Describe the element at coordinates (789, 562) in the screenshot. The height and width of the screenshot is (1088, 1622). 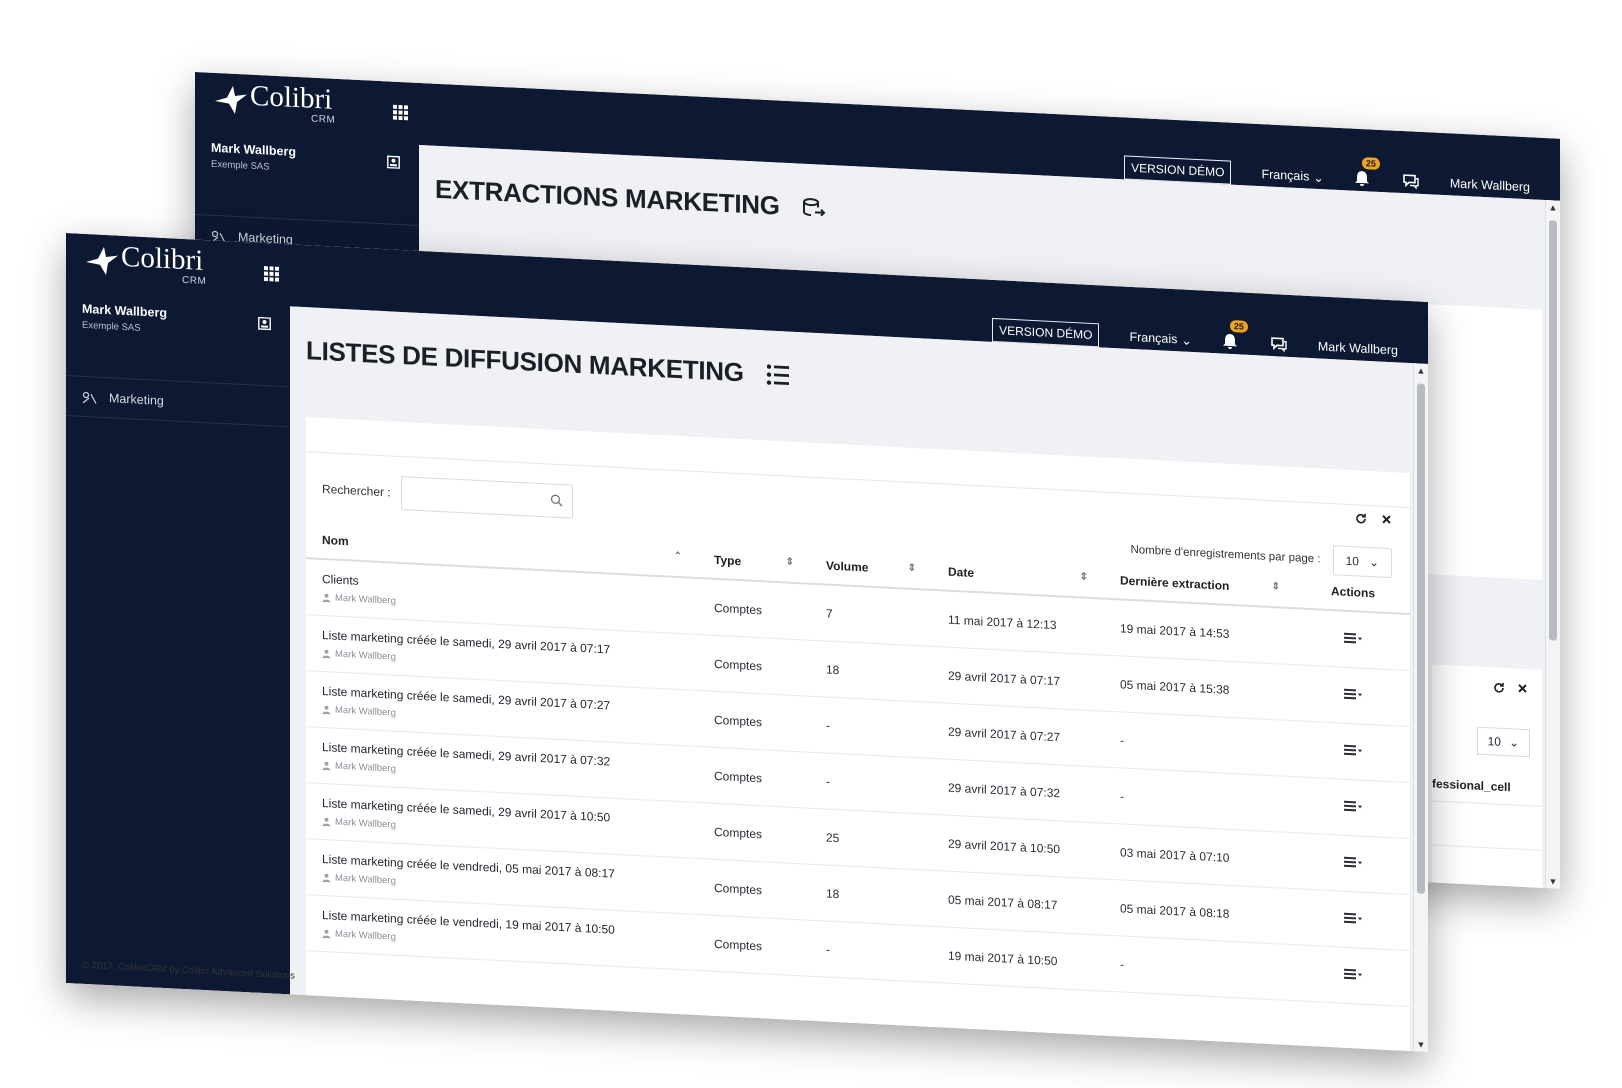
I see `sort-icon: ⇕` at that location.